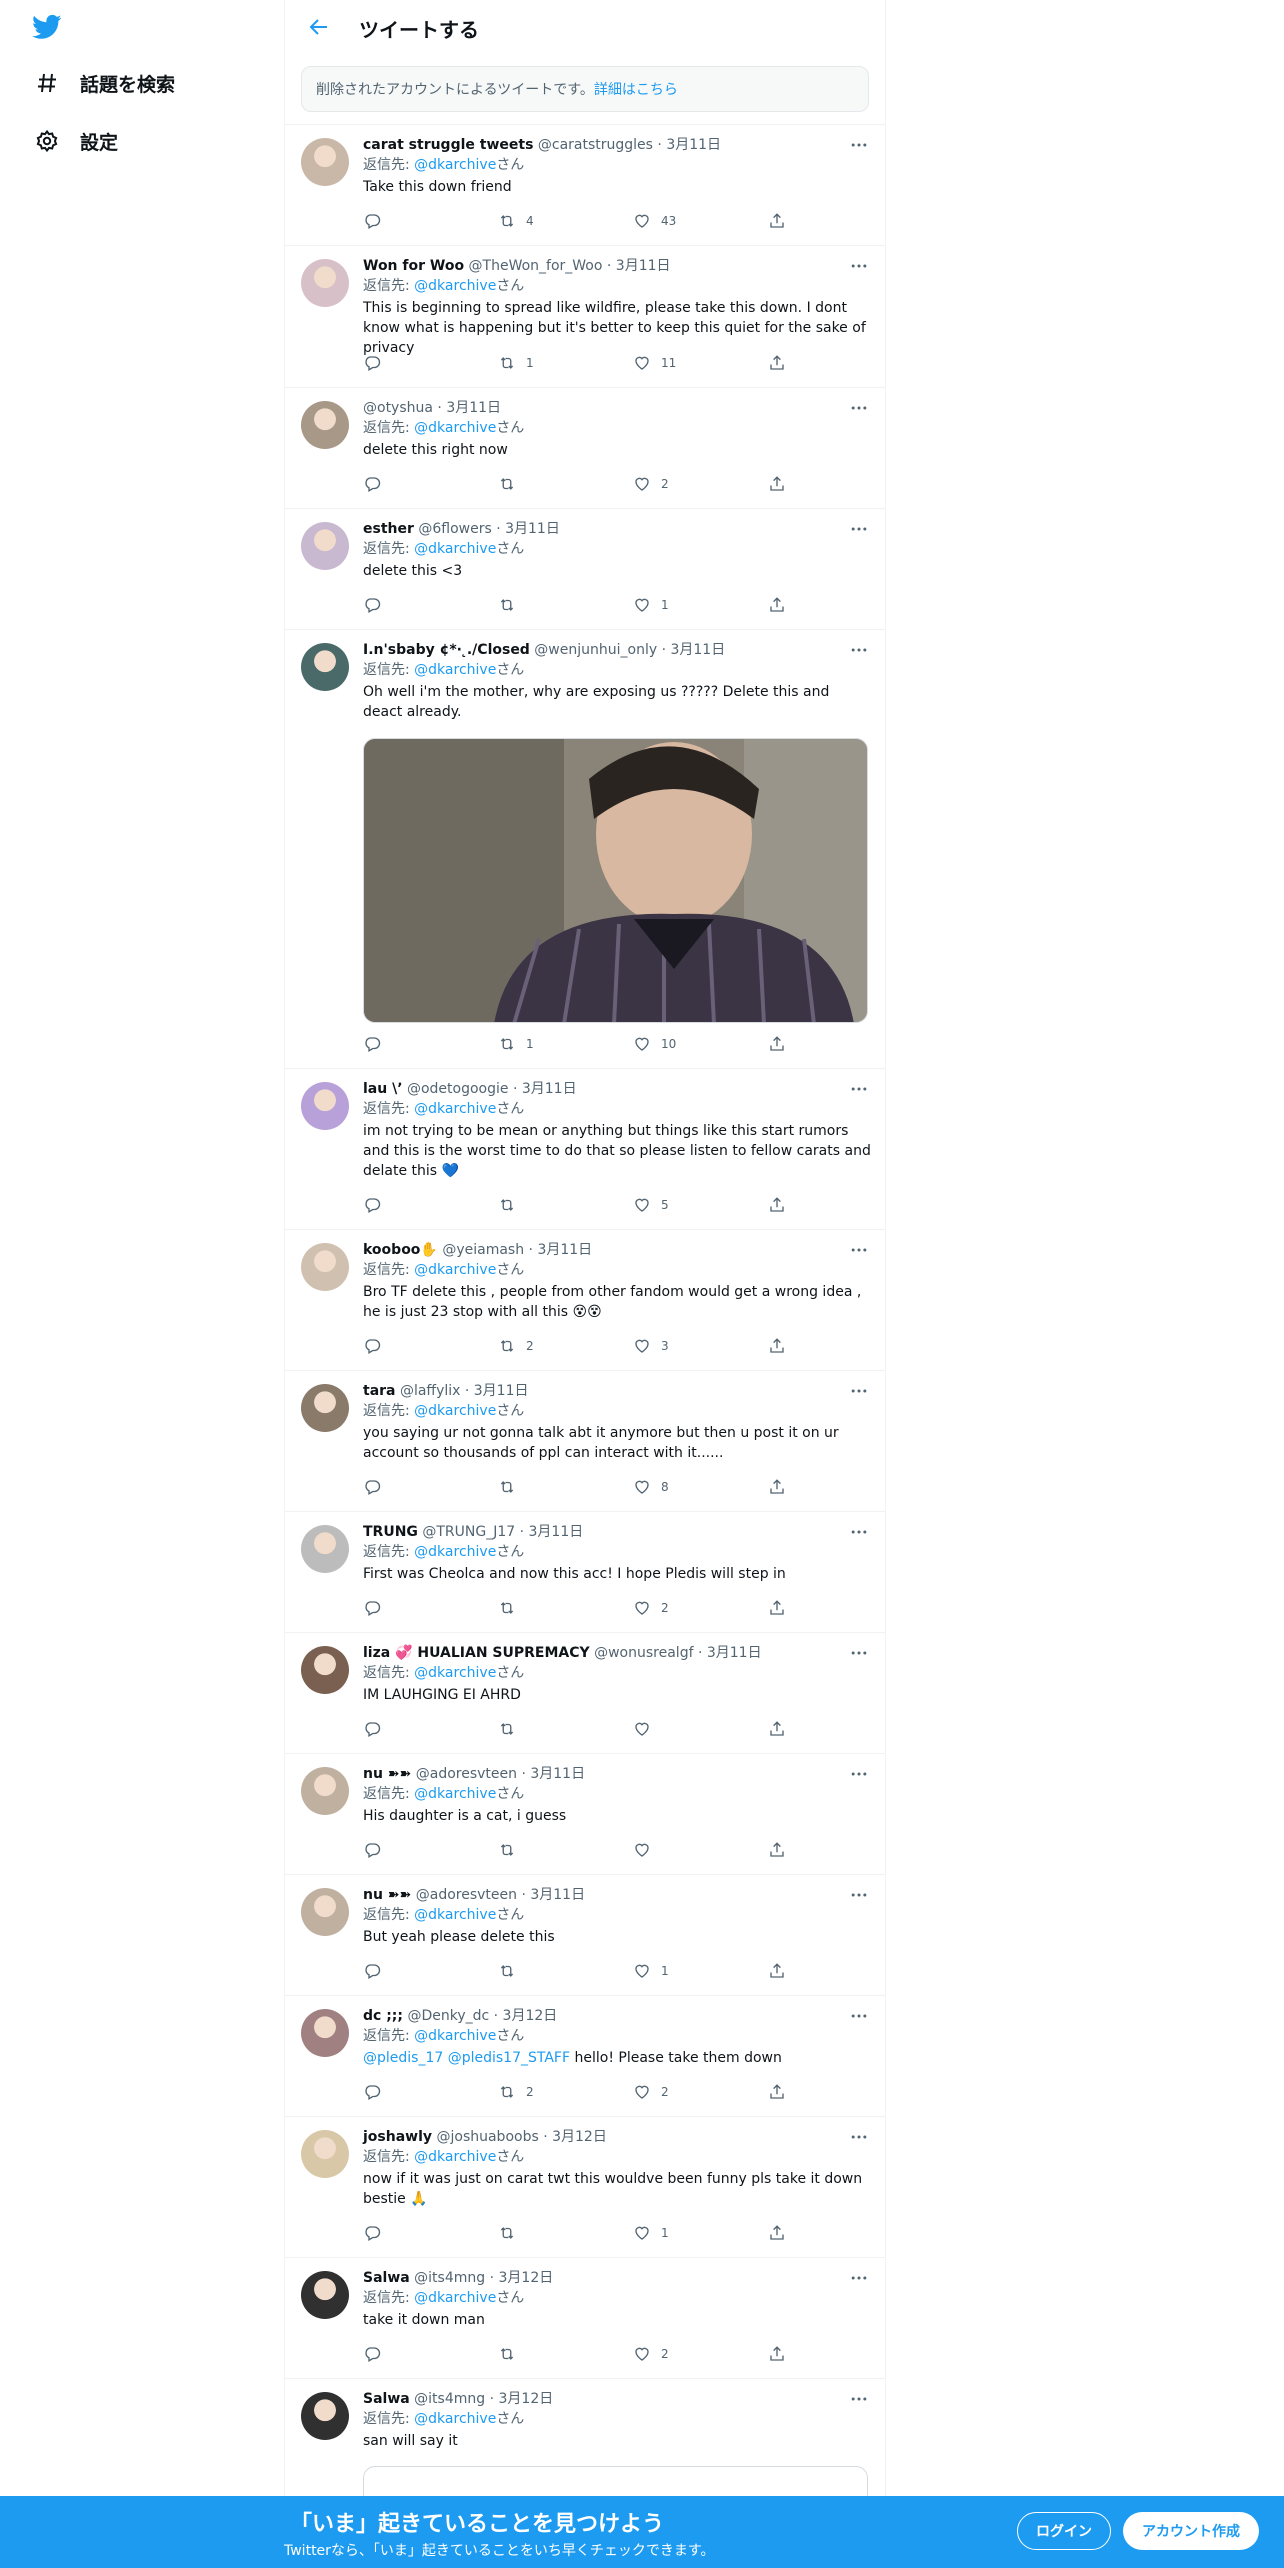 The width and height of the screenshot is (1284, 2568). What do you see at coordinates (446, 650) in the screenshot?
I see `user-name: I.n'sbaby ¢*· ̨./Closed` at bounding box center [446, 650].